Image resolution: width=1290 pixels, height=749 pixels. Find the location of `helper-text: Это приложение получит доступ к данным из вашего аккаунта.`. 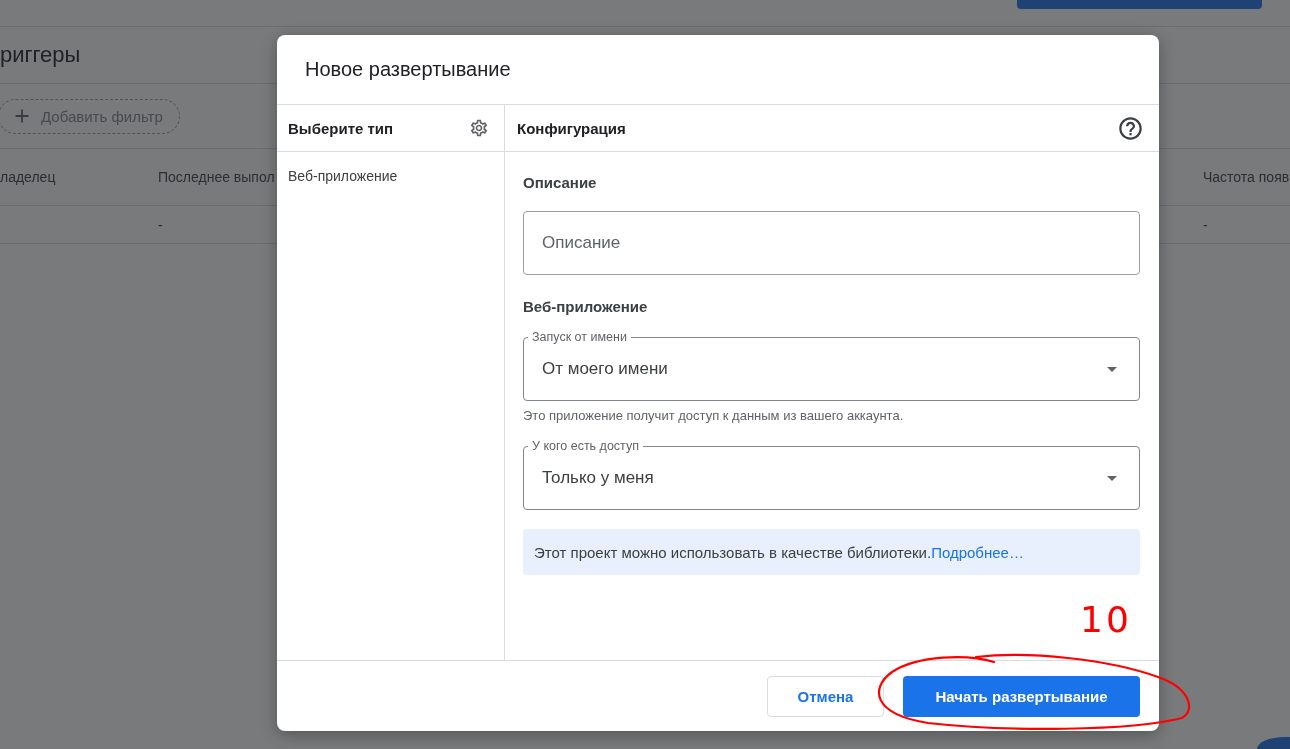

helper-text: Это приложение получит доступ к данным из вашего аккаунта. is located at coordinates (713, 415).